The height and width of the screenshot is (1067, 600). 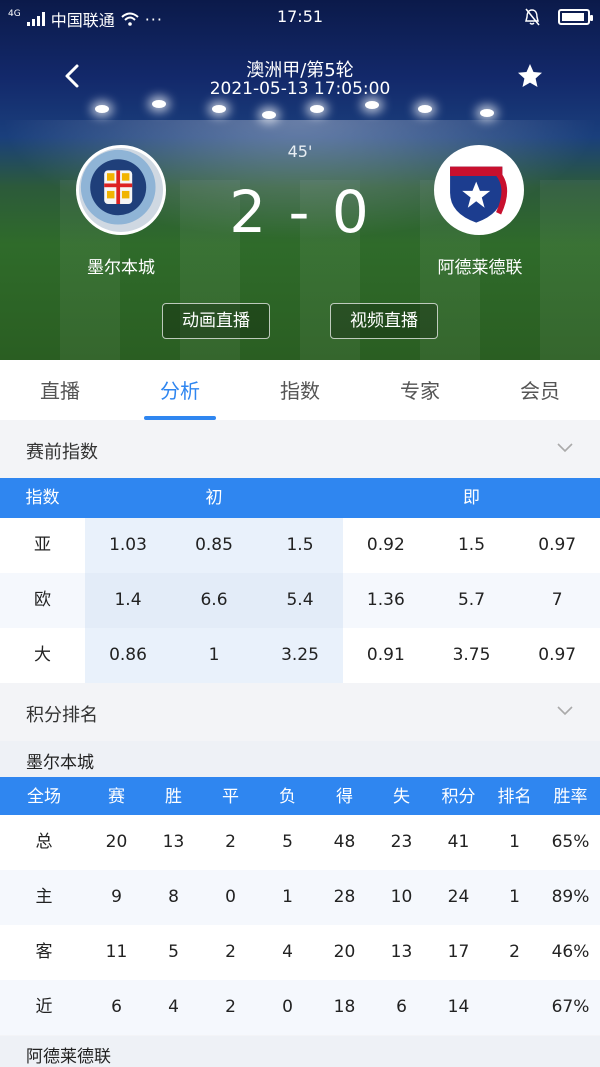 What do you see at coordinates (570, 1007) in the screenshot?
I see `table-cell: 67%` at bounding box center [570, 1007].